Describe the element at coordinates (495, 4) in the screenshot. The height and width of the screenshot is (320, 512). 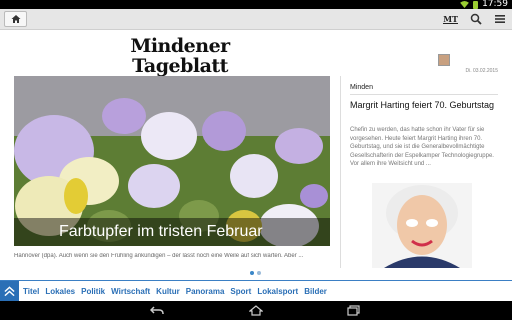
I see `status-clock: 17:59` at that location.